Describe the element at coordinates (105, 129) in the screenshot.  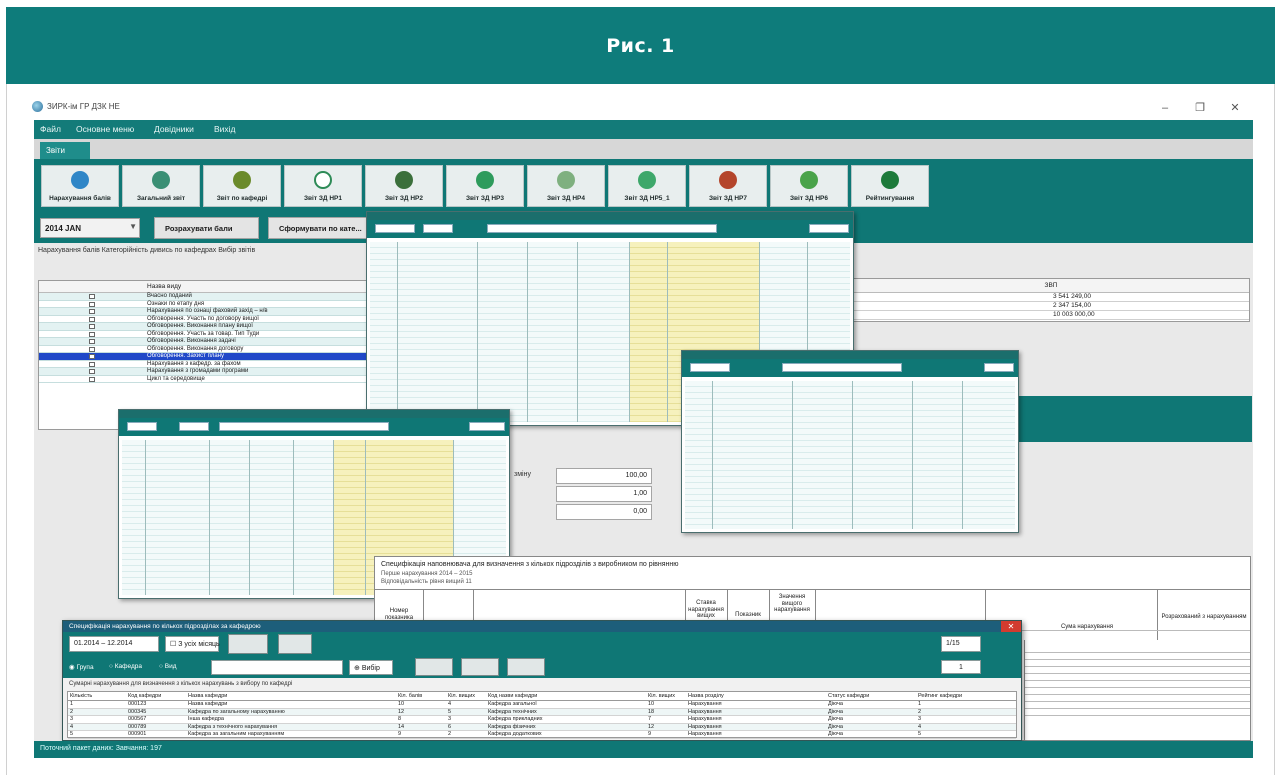
I see `menu-main: Основне меню` at that location.